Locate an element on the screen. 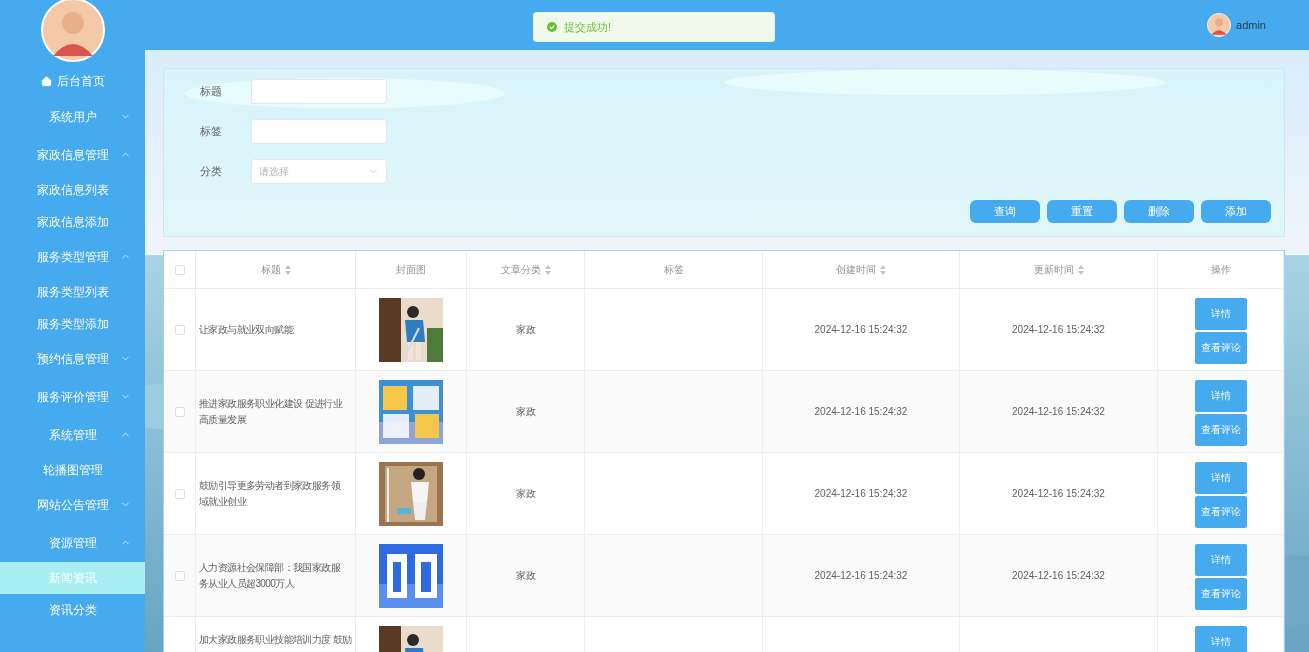 The image size is (1309, 652). menu-group: 服务评价管理 is located at coordinates (72, 397).